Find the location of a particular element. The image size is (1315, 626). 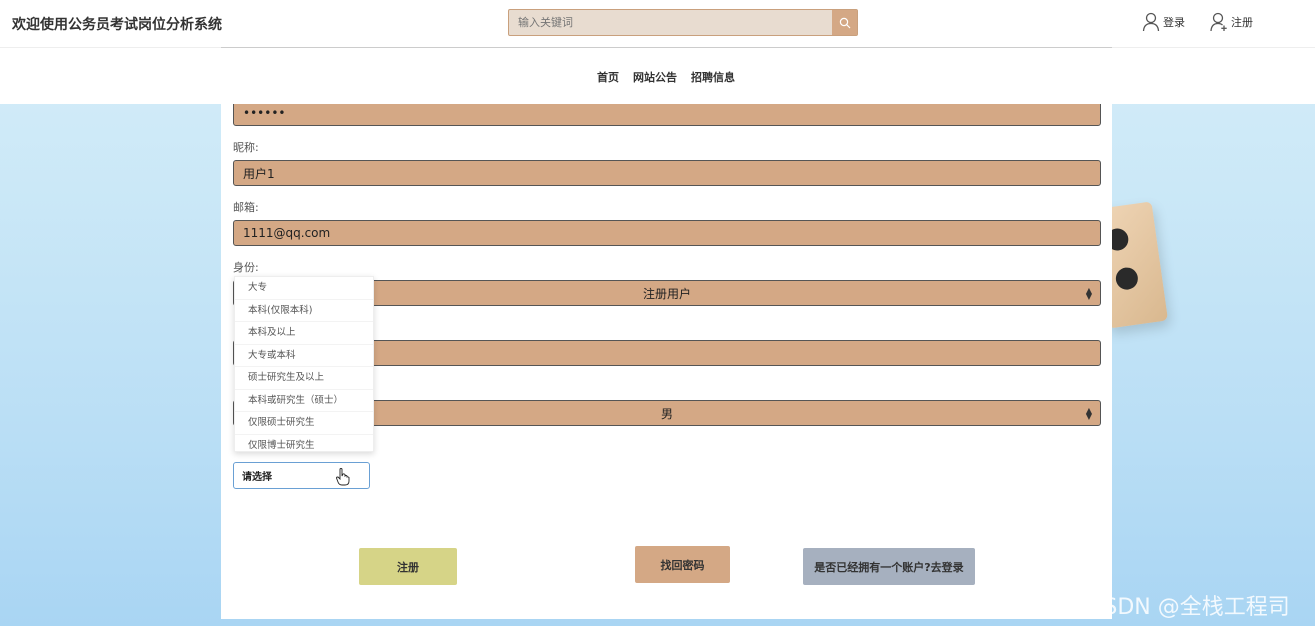

hand-cursor-icon is located at coordinates (343, 477).